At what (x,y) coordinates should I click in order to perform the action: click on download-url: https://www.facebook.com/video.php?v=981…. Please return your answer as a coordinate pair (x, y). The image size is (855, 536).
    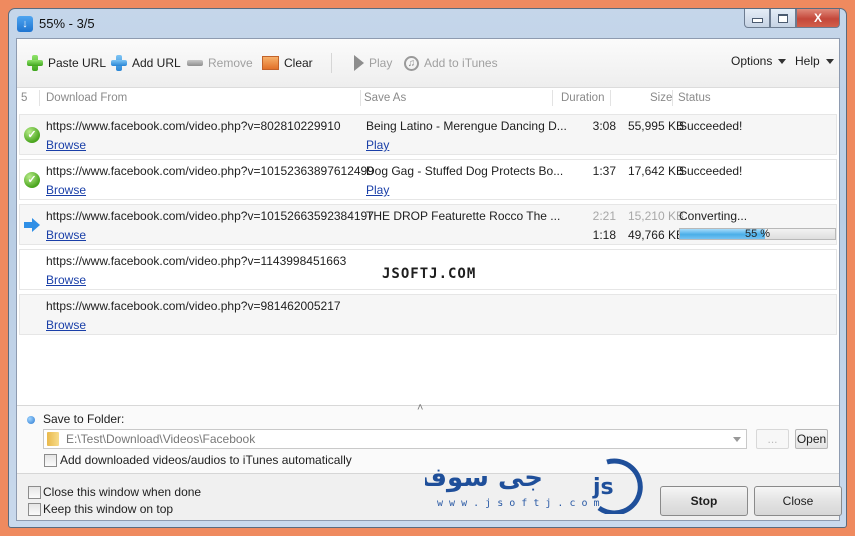
    Looking at the image, I should click on (193, 306).